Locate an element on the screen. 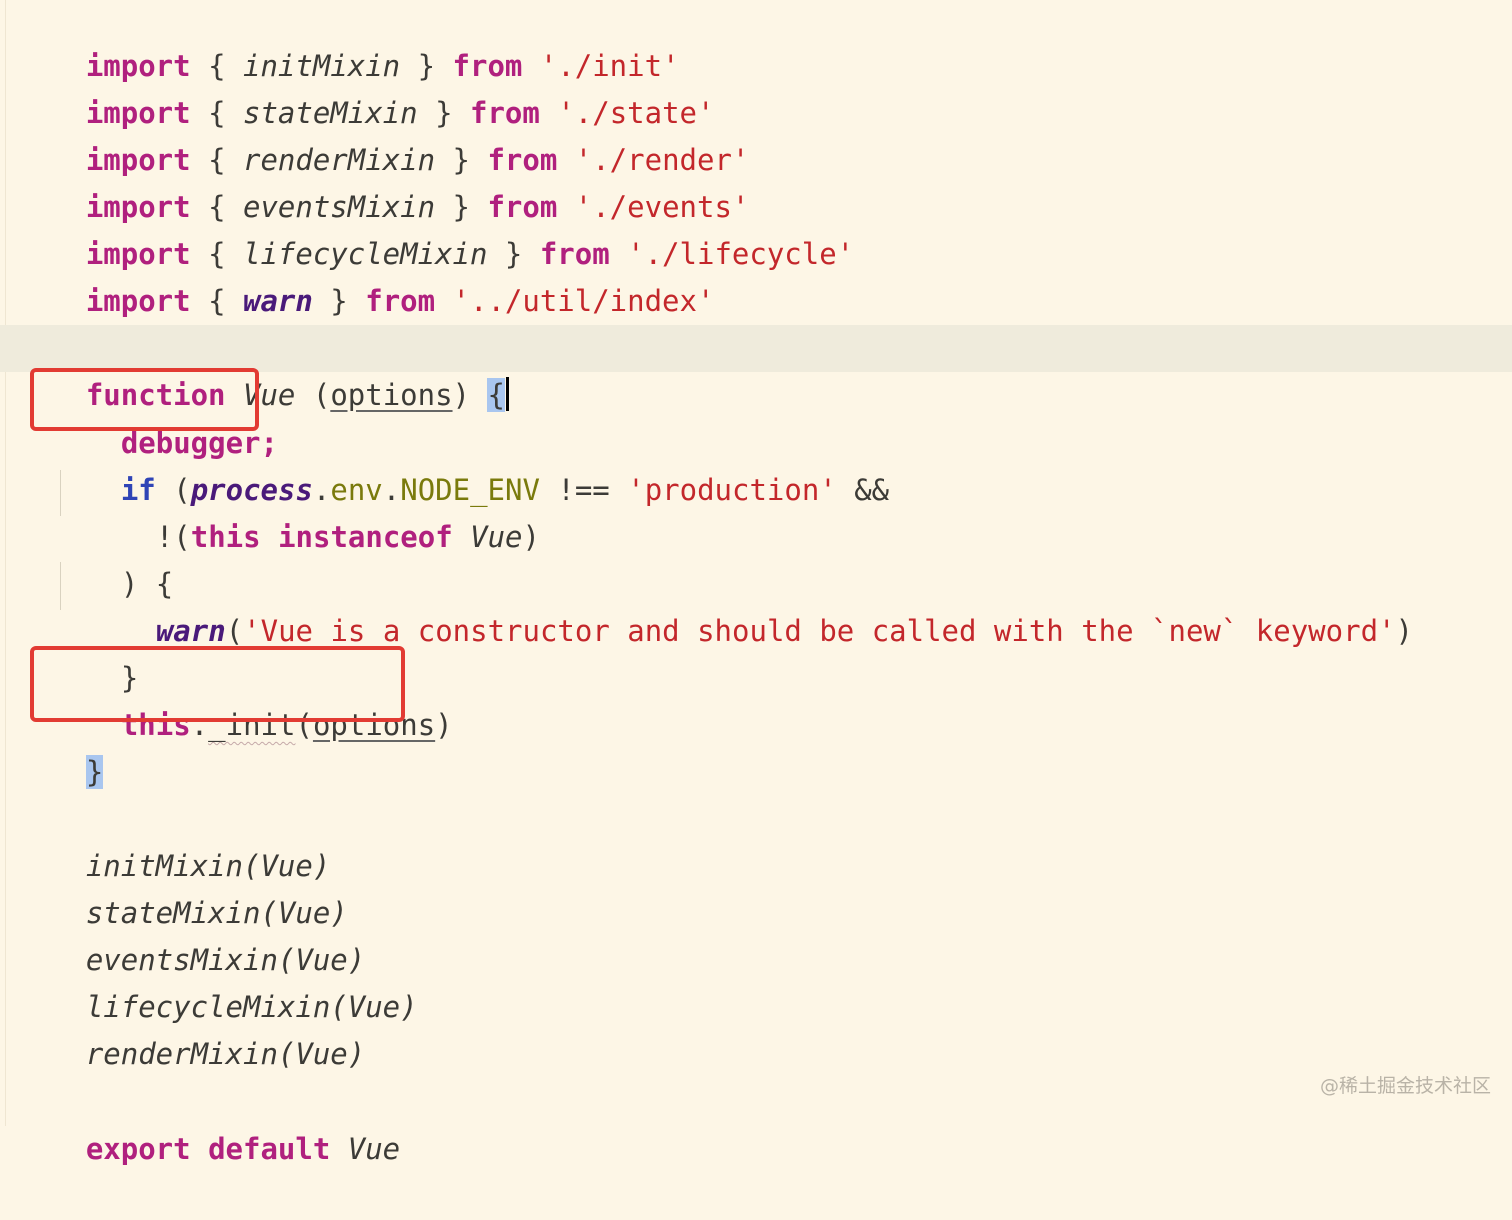 Image resolution: width=1512 pixels, height=1220 pixels. code-line-import-2: import { stateMixin } from './state' is located at coordinates (365, 86).